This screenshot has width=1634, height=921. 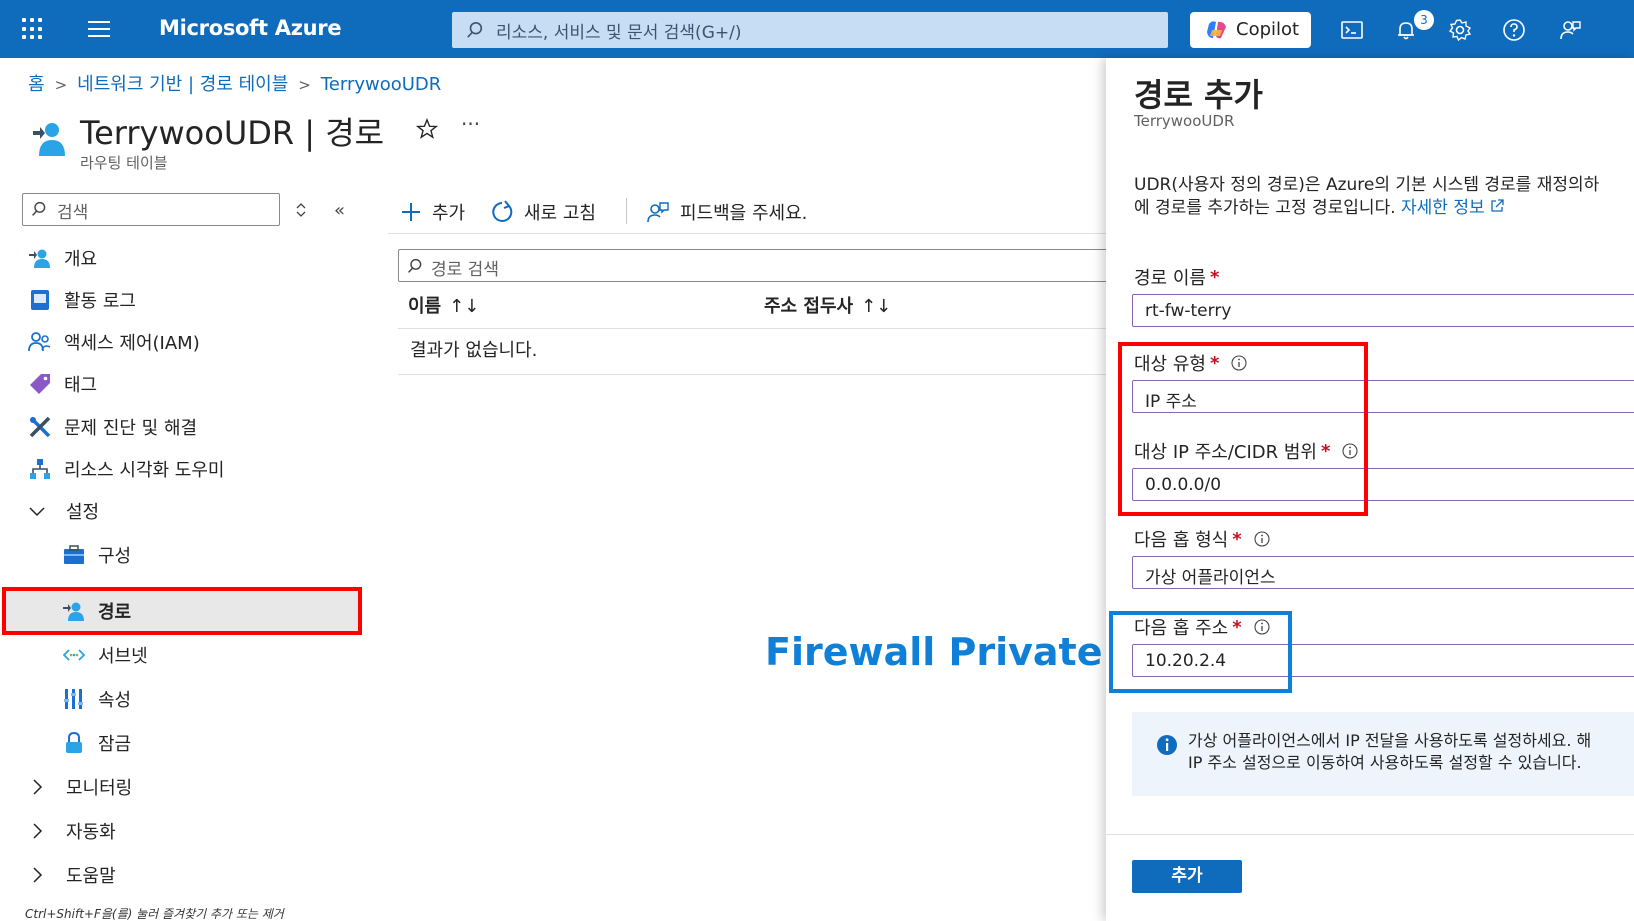 What do you see at coordinates (154, 914) in the screenshot?
I see `nav-favorites-hint: Ctrl+Shift+F을(를) 눌러 즐겨찾기 추가 또는 제거` at bounding box center [154, 914].